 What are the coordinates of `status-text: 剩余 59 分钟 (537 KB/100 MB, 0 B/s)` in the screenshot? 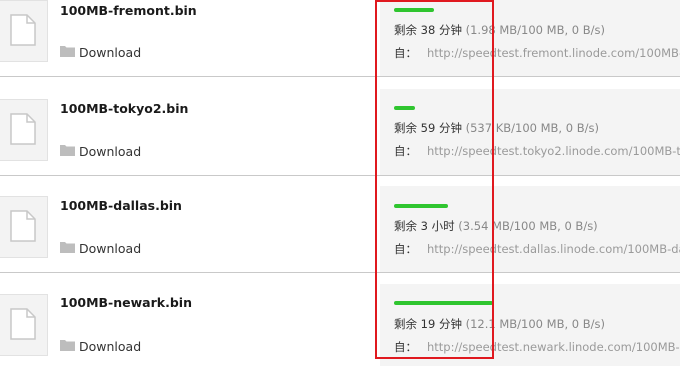 It's located at (496, 128).